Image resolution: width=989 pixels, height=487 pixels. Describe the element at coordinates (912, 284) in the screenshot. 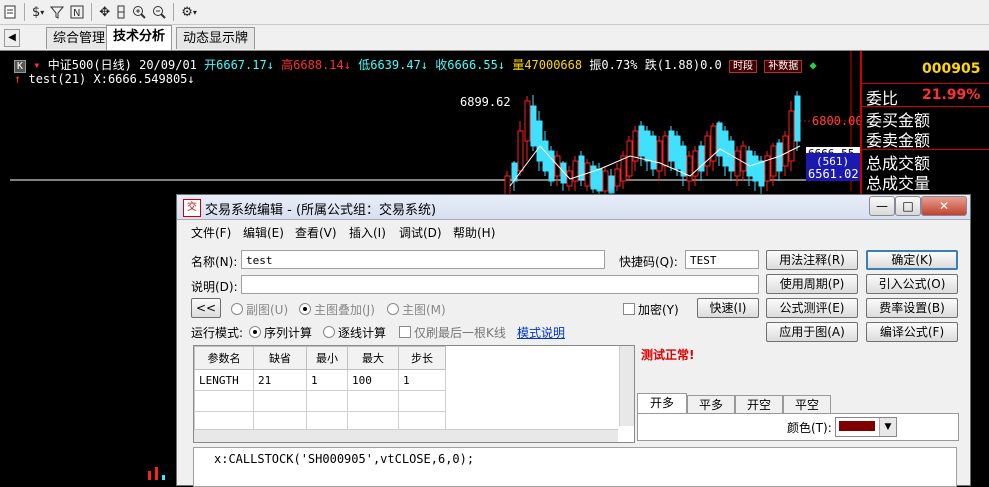

I see `import-formula-button: 引入公式(O)` at that location.